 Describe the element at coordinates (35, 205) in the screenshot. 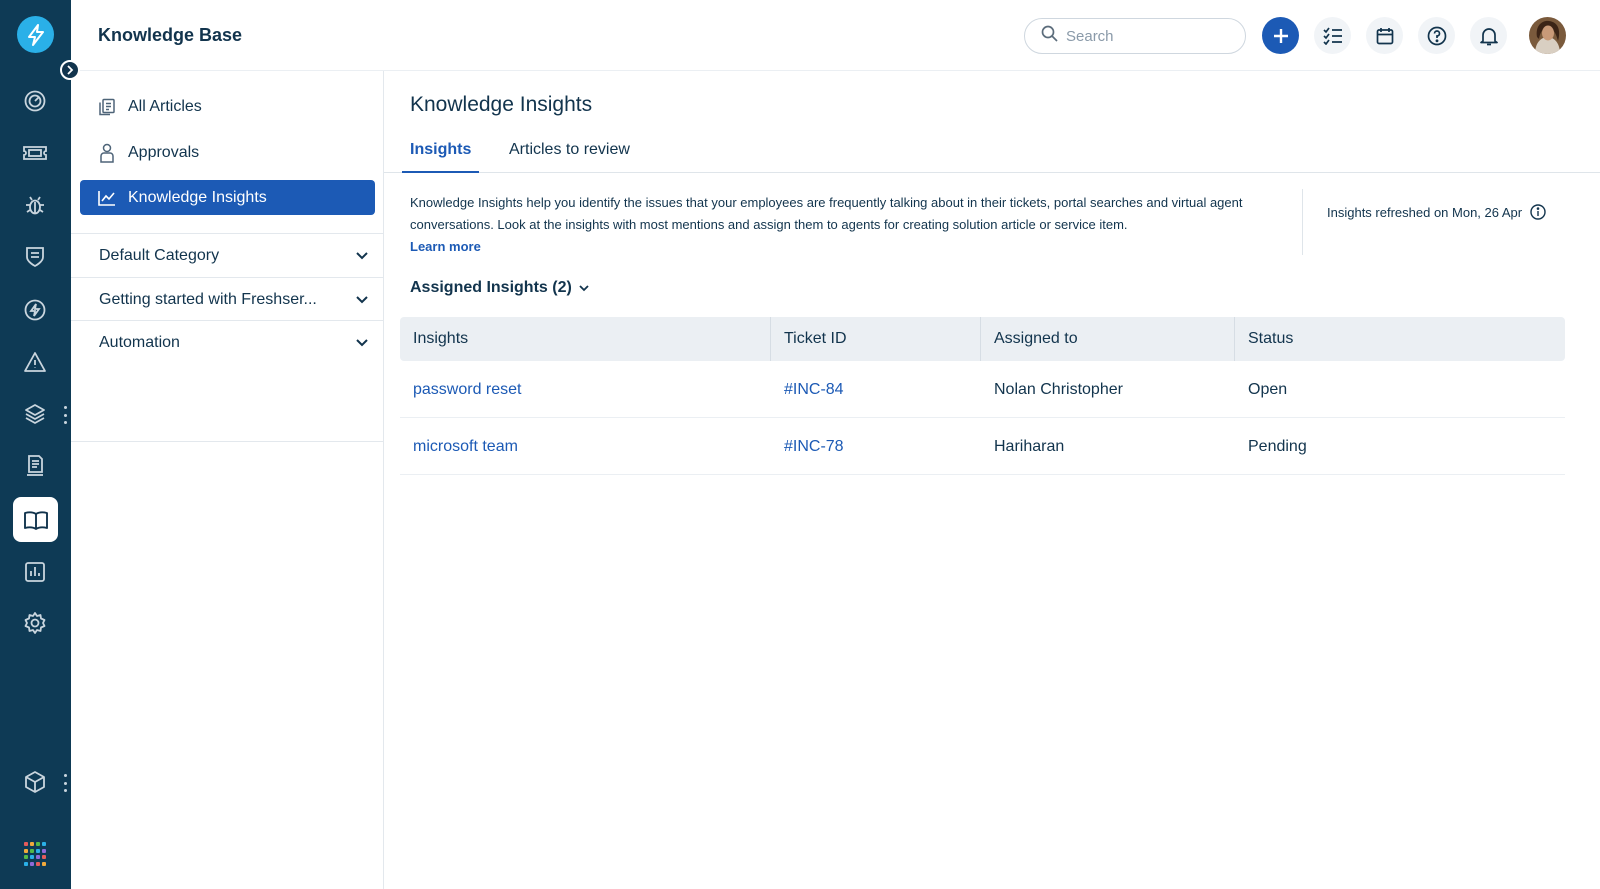

I see `problems-icon` at that location.